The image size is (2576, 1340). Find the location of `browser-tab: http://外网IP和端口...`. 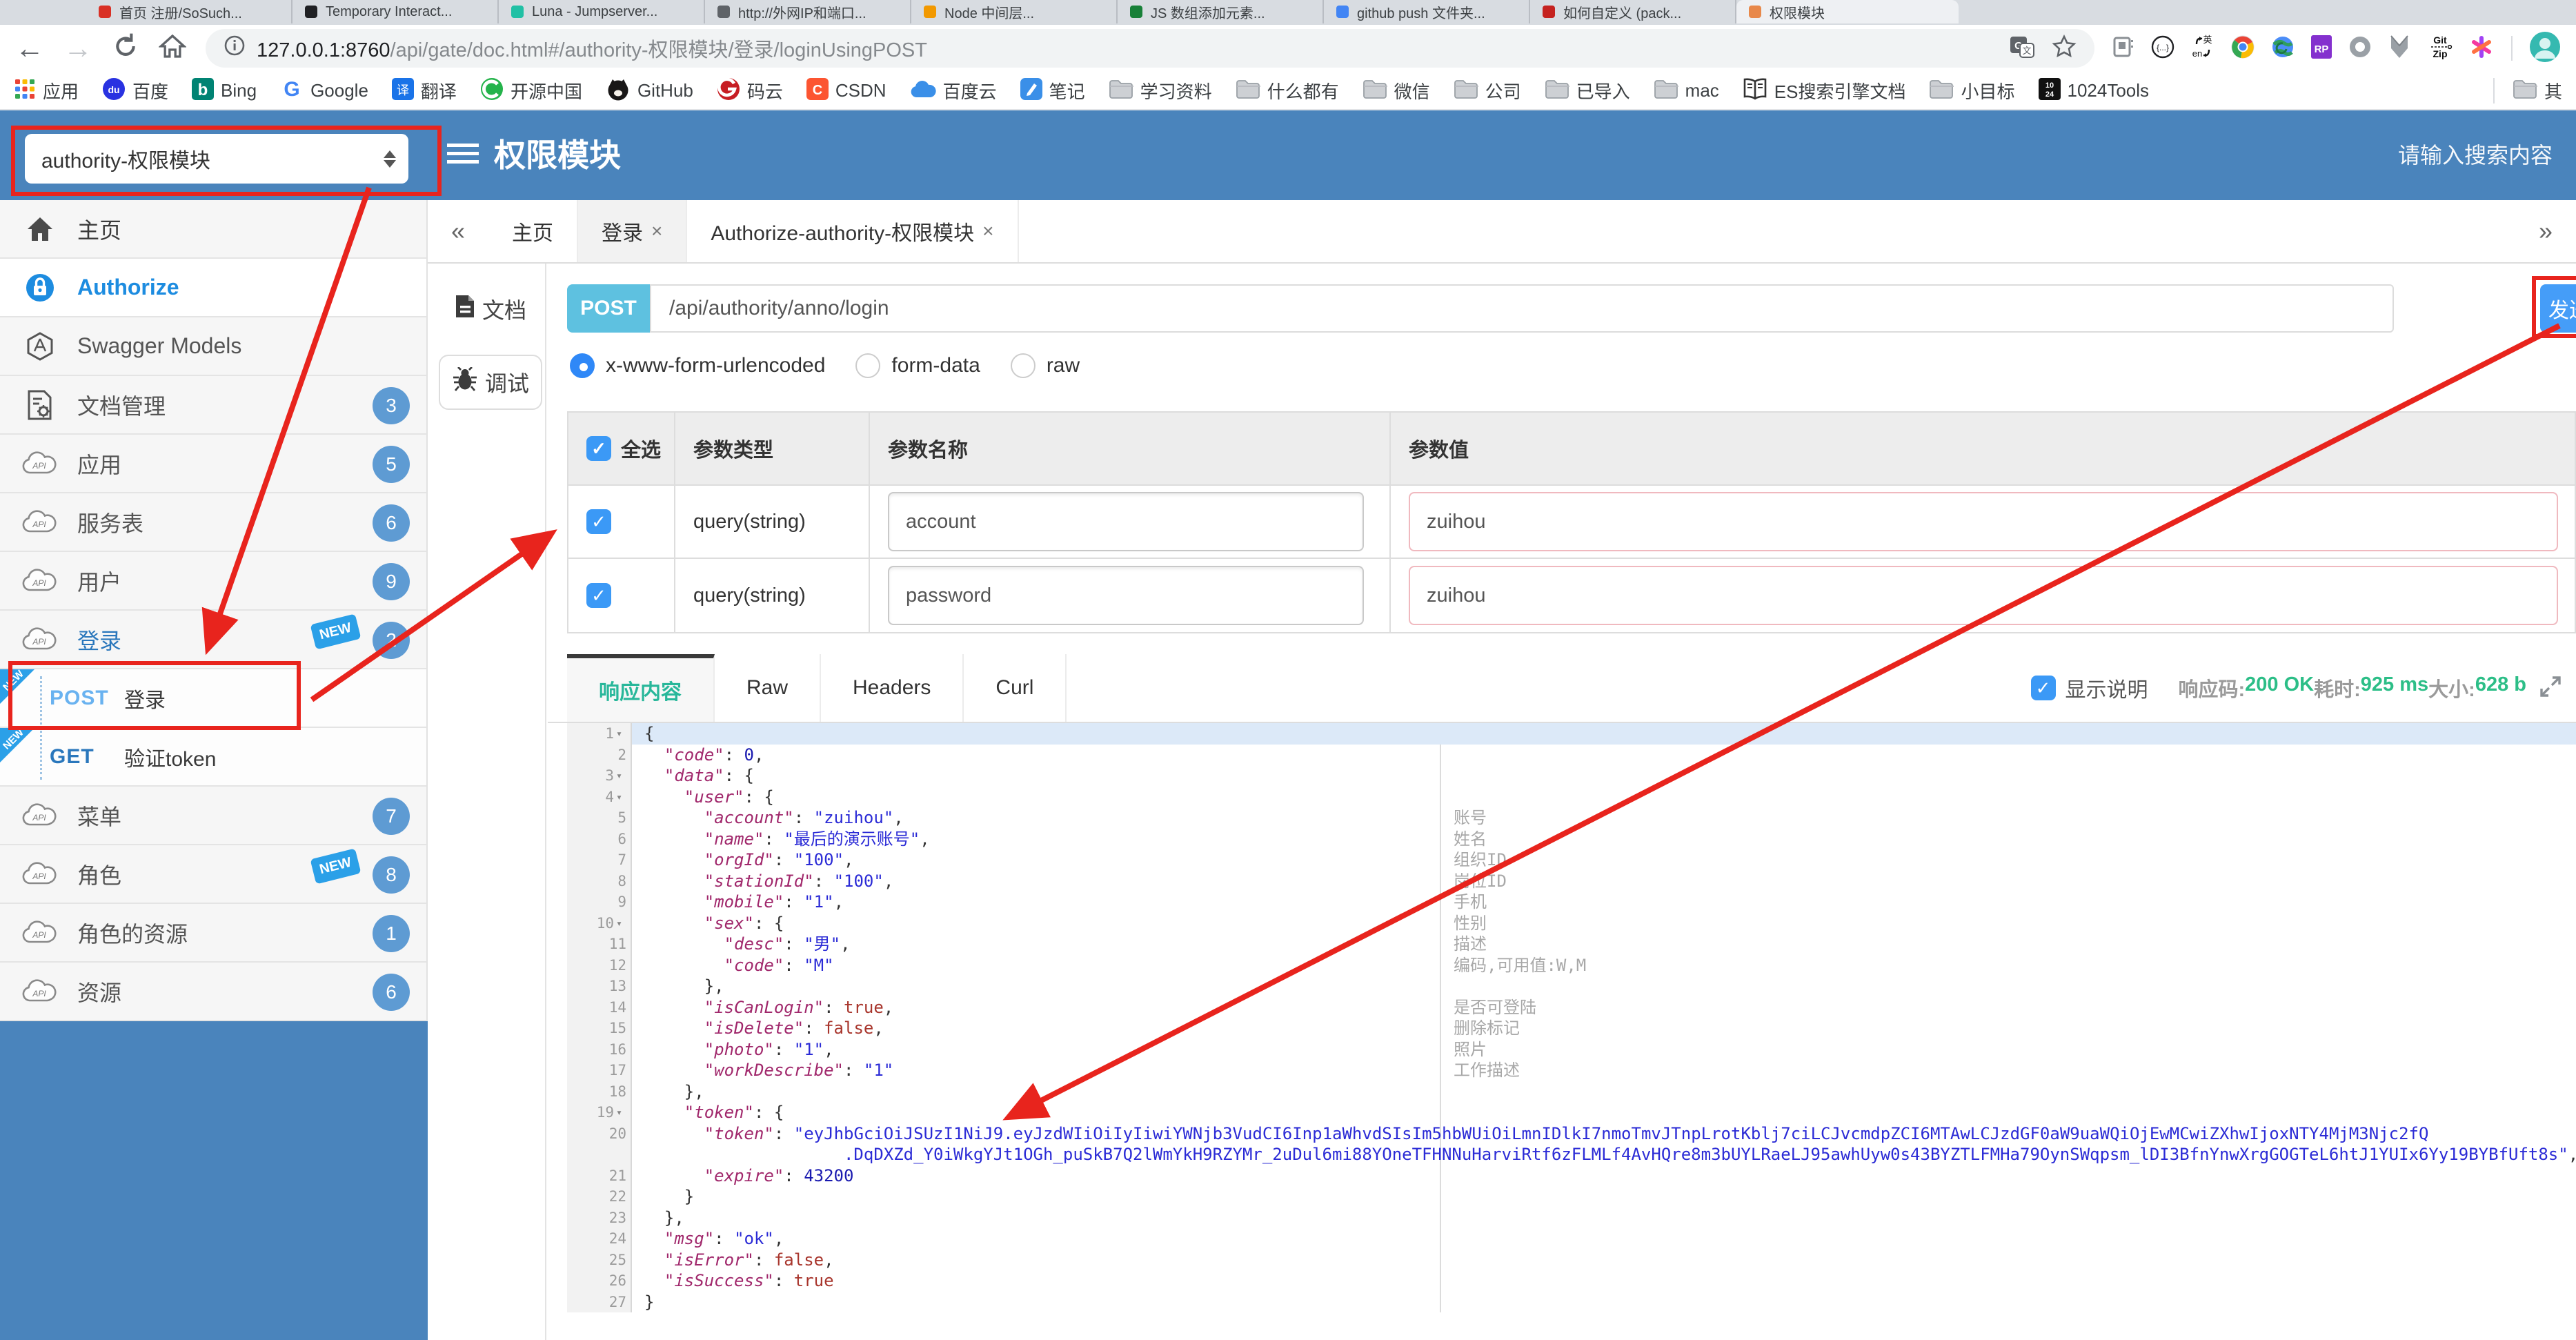

browser-tab: http://外网IP和端口... is located at coordinates (808, 11).